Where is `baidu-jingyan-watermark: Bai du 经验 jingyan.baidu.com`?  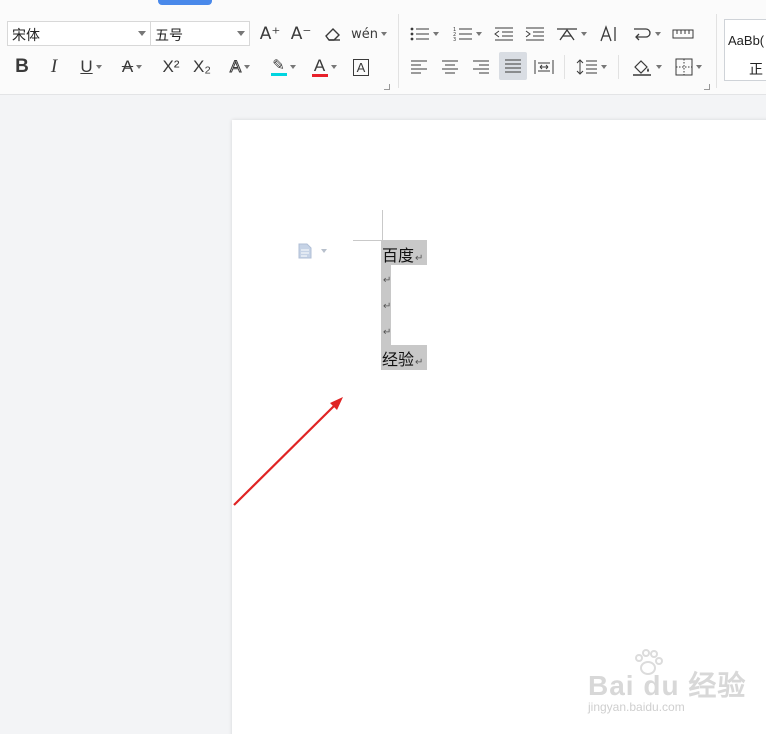
baidu-jingyan-watermark: Bai du 经验 jingyan.baidu.com is located at coordinates (677, 683).